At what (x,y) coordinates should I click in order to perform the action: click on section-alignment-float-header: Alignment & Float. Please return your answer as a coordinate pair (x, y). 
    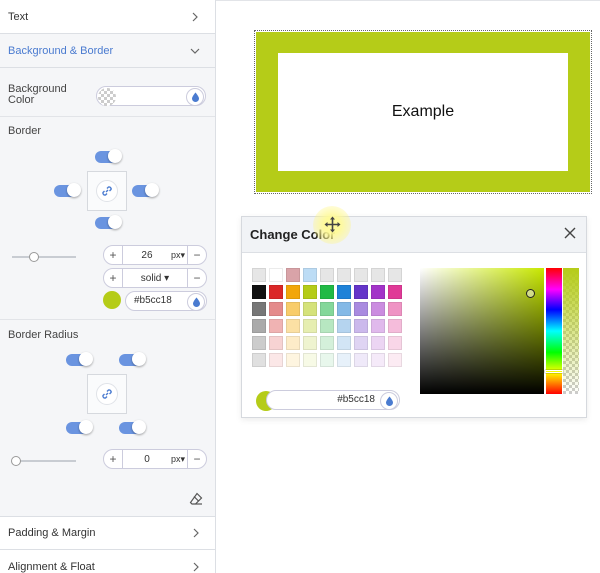
    Looking at the image, I should click on (107, 561).